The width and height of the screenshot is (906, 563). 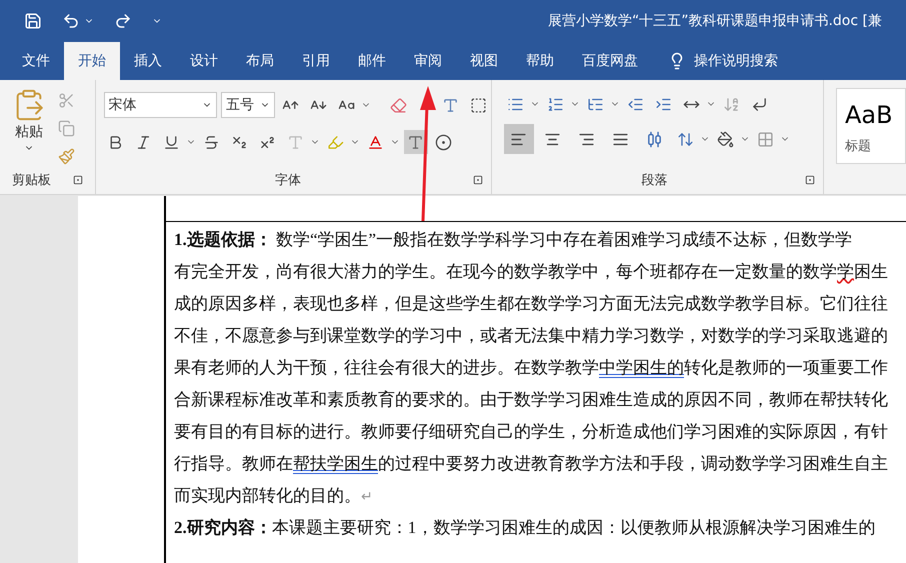 I want to click on ribbon-tab: 引用, so click(x=316, y=61).